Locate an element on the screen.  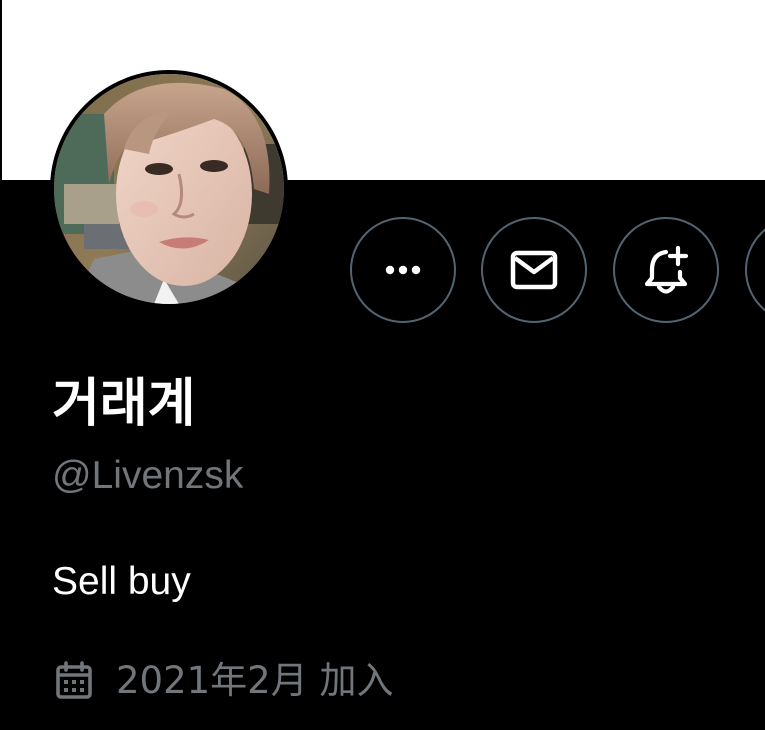
notify-button is located at coordinates (666, 270).